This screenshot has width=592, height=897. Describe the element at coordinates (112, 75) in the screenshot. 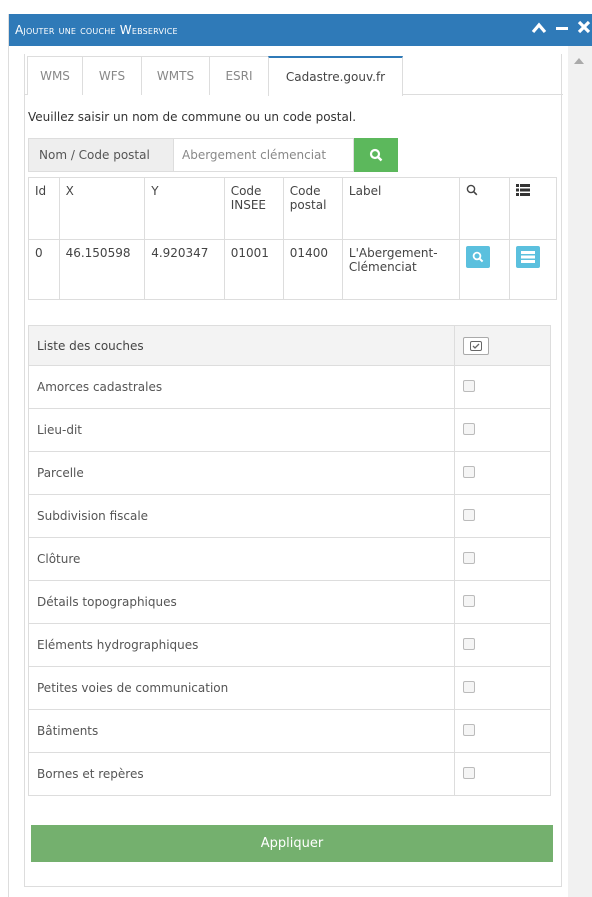

I see `tab-wfs: WFS` at that location.